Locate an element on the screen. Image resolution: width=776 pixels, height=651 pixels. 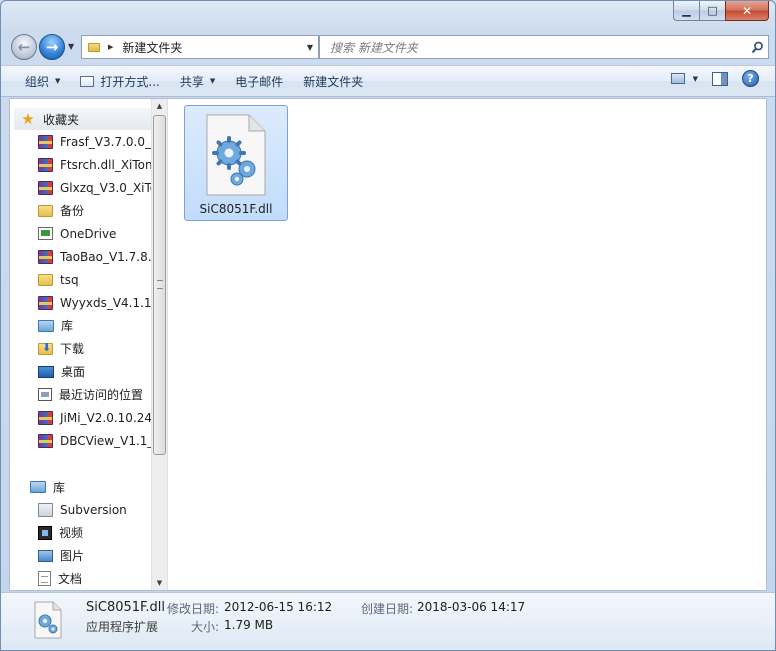
size-value: 1.79 MB is located at coordinates (249, 625).